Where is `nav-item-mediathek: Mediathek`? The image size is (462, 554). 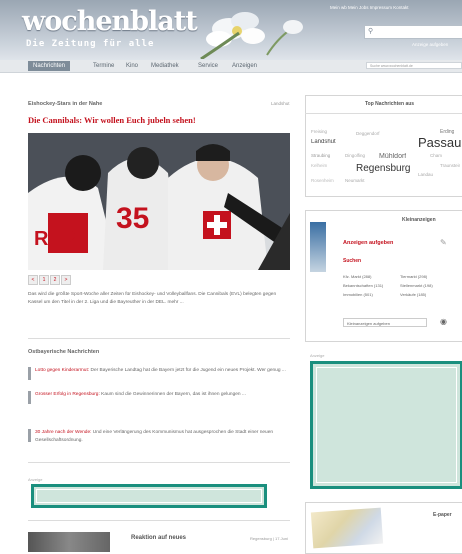 nav-item-mediathek: Mediathek is located at coordinates (165, 66).